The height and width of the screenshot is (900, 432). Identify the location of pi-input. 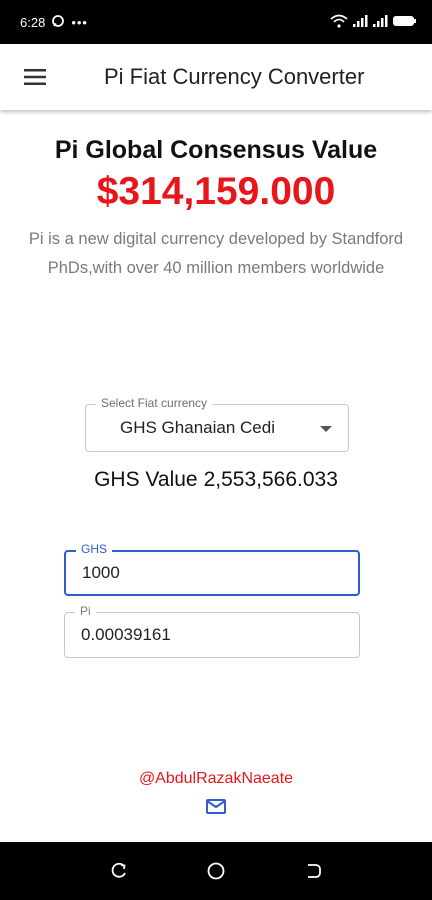
(211, 635).